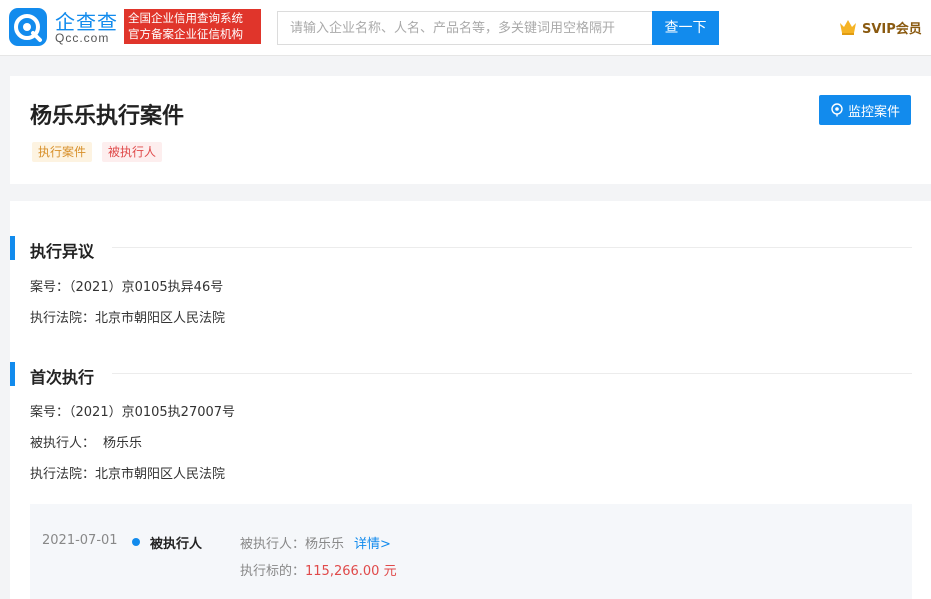 This screenshot has width=931, height=599. I want to click on detail-link: 详情>, so click(372, 544).